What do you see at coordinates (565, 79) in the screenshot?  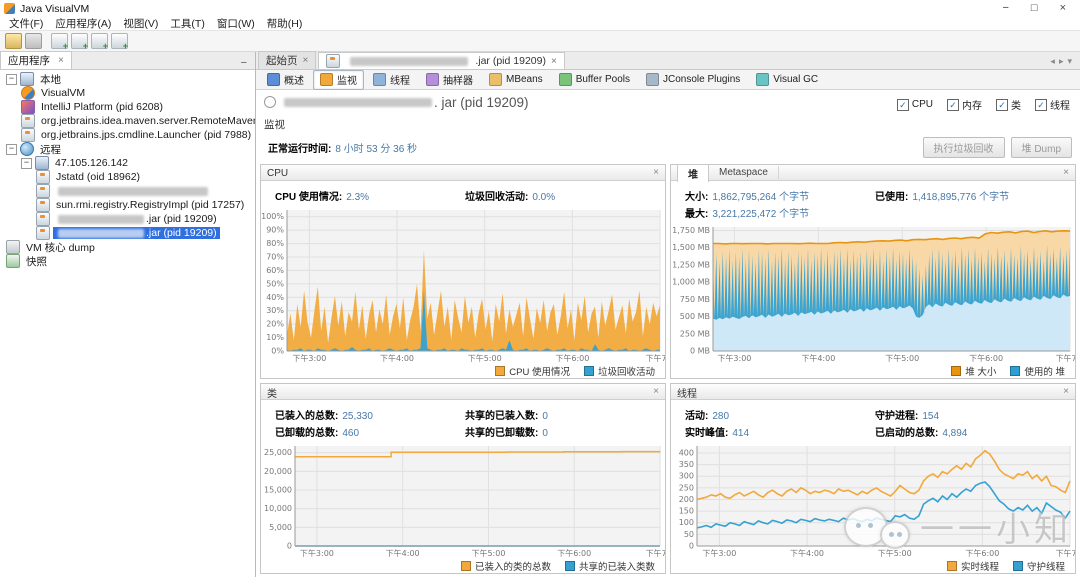 I see `bufferpools-icon` at bounding box center [565, 79].